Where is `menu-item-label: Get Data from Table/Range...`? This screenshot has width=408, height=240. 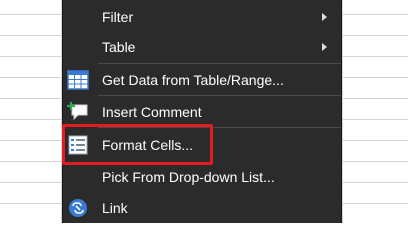 menu-item-label: Get Data from Table/Range... is located at coordinates (193, 80).